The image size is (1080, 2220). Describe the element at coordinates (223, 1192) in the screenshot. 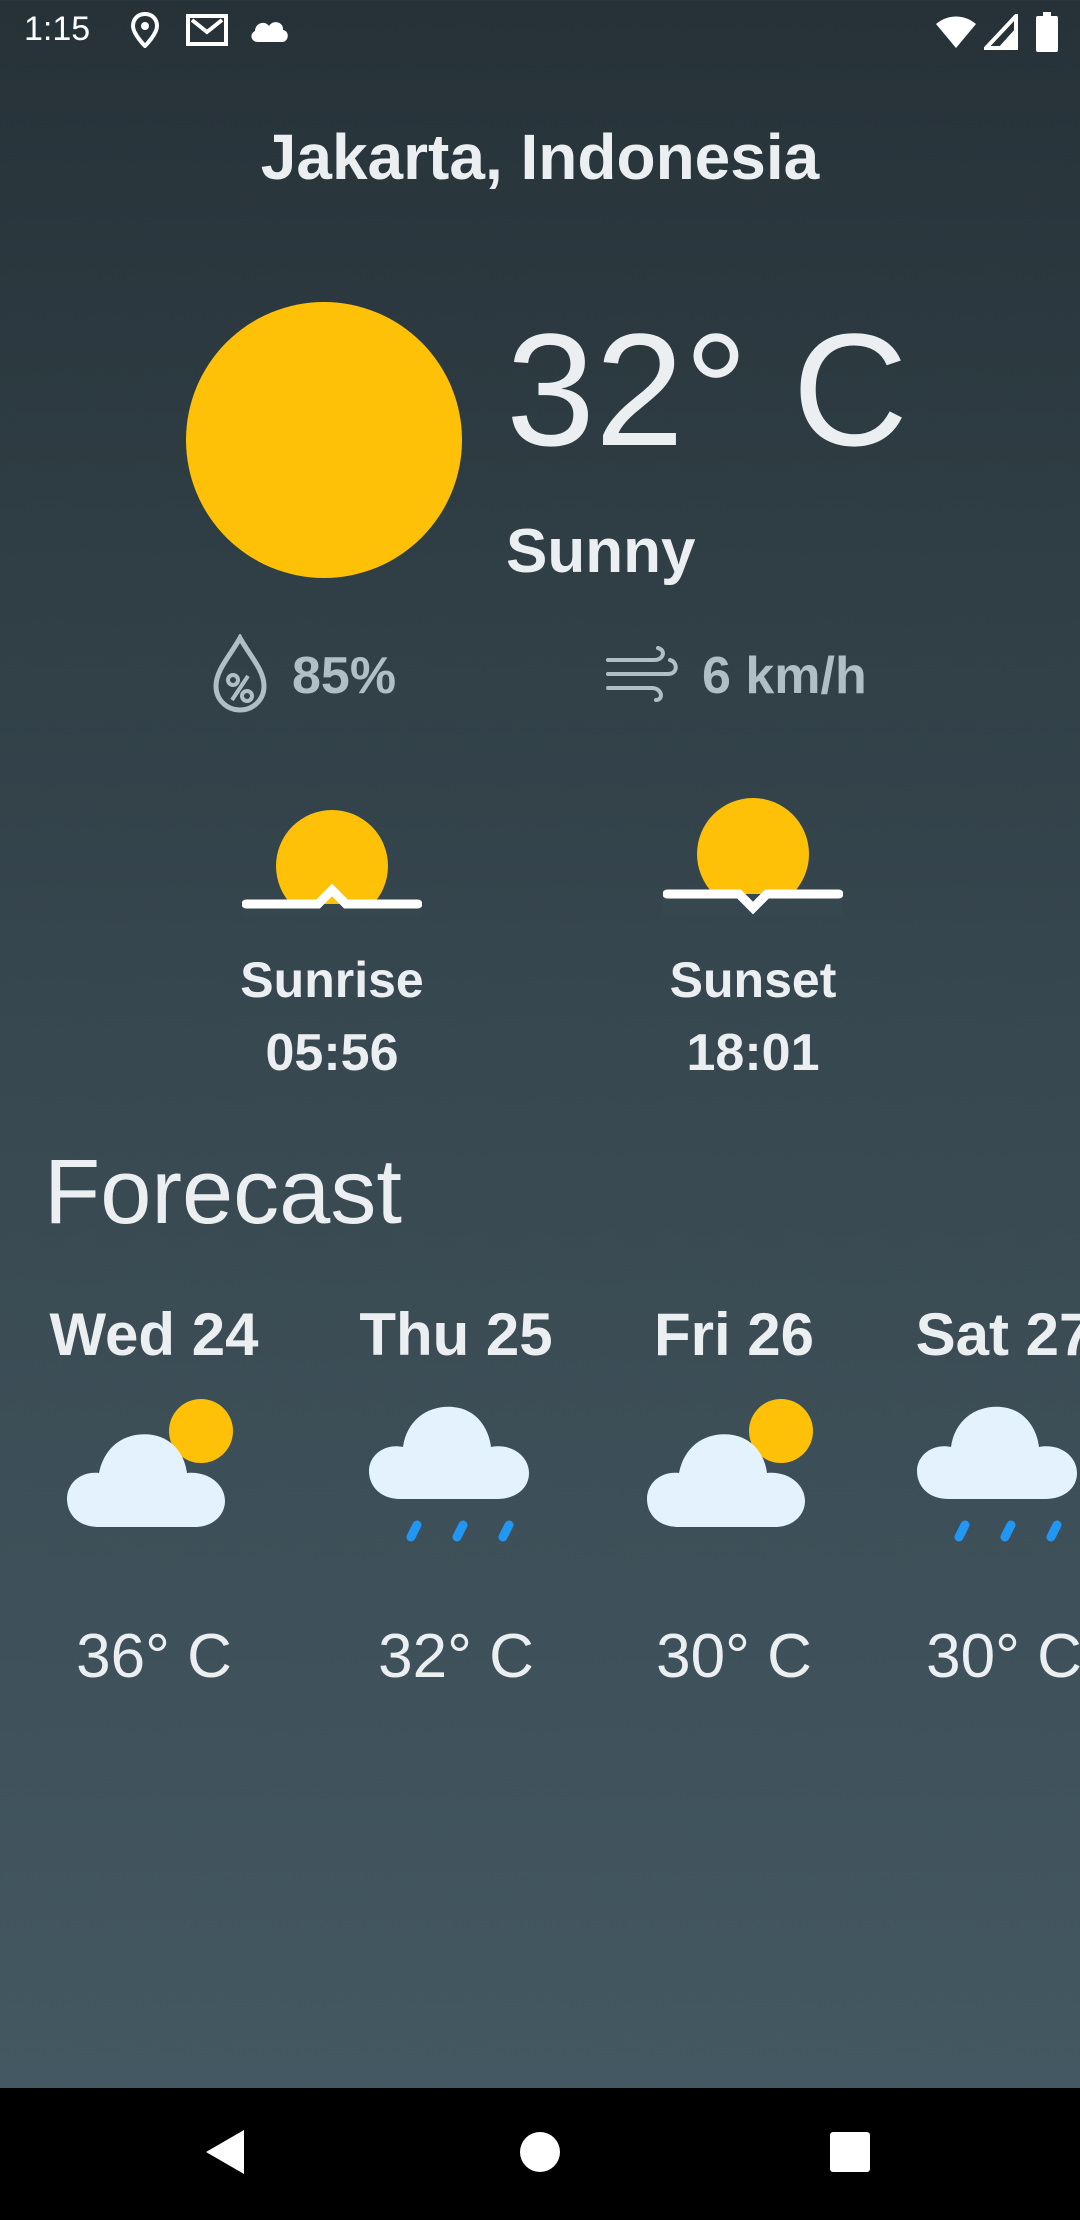

I see `forecast-title: Forecast` at that location.